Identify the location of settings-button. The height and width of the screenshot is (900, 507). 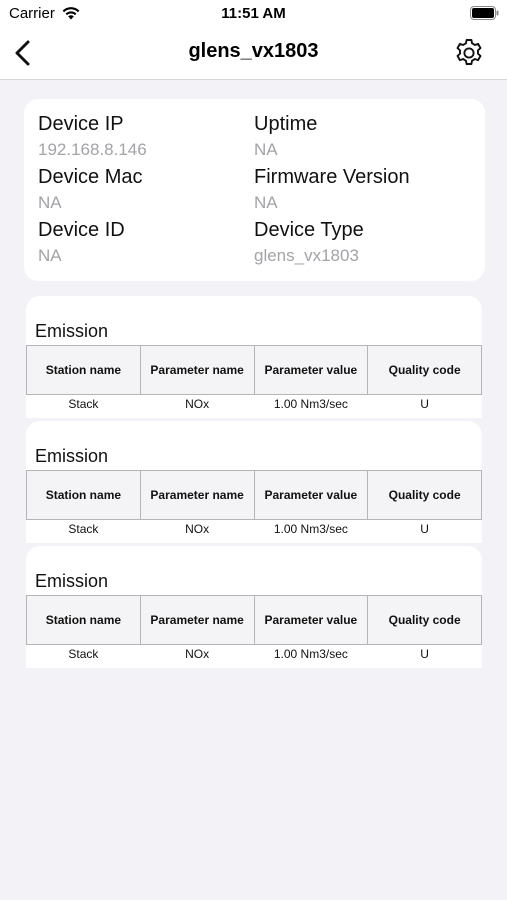
(469, 53).